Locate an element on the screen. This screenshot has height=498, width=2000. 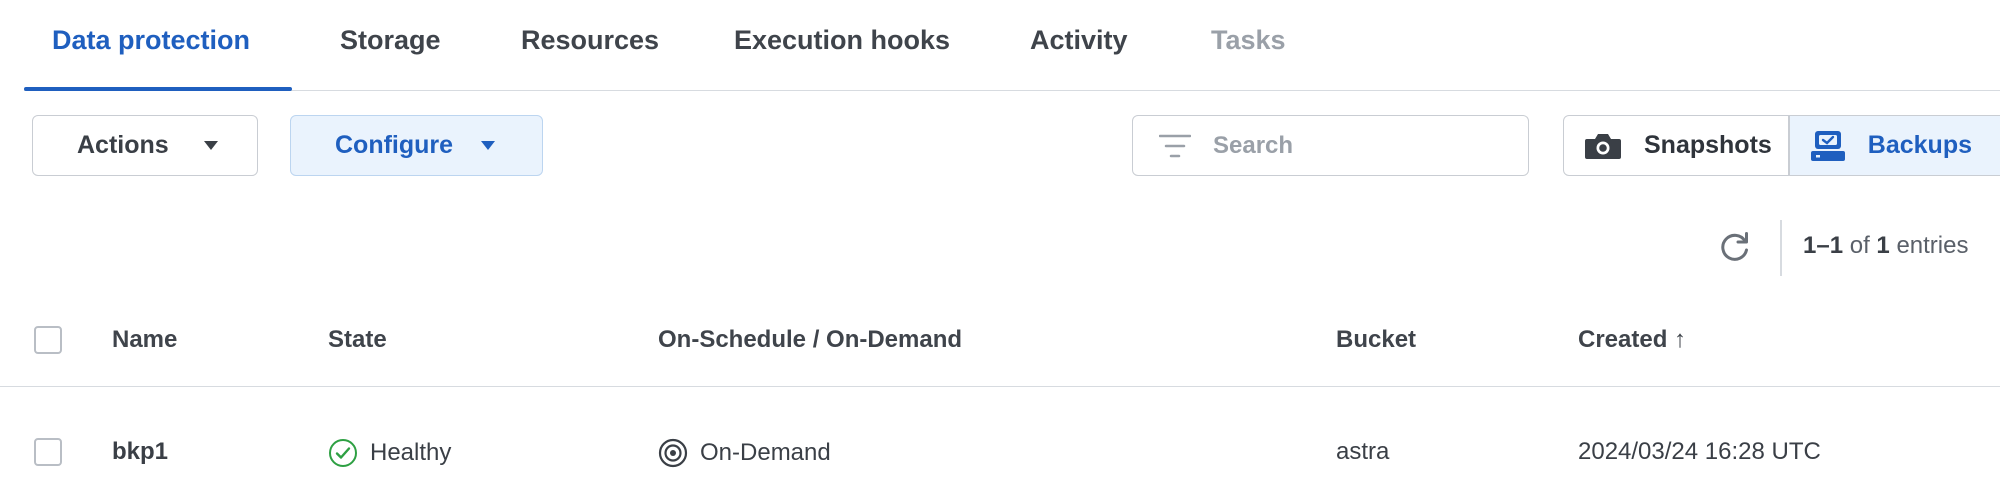
tab-resources: Resources is located at coordinates (590, 40).